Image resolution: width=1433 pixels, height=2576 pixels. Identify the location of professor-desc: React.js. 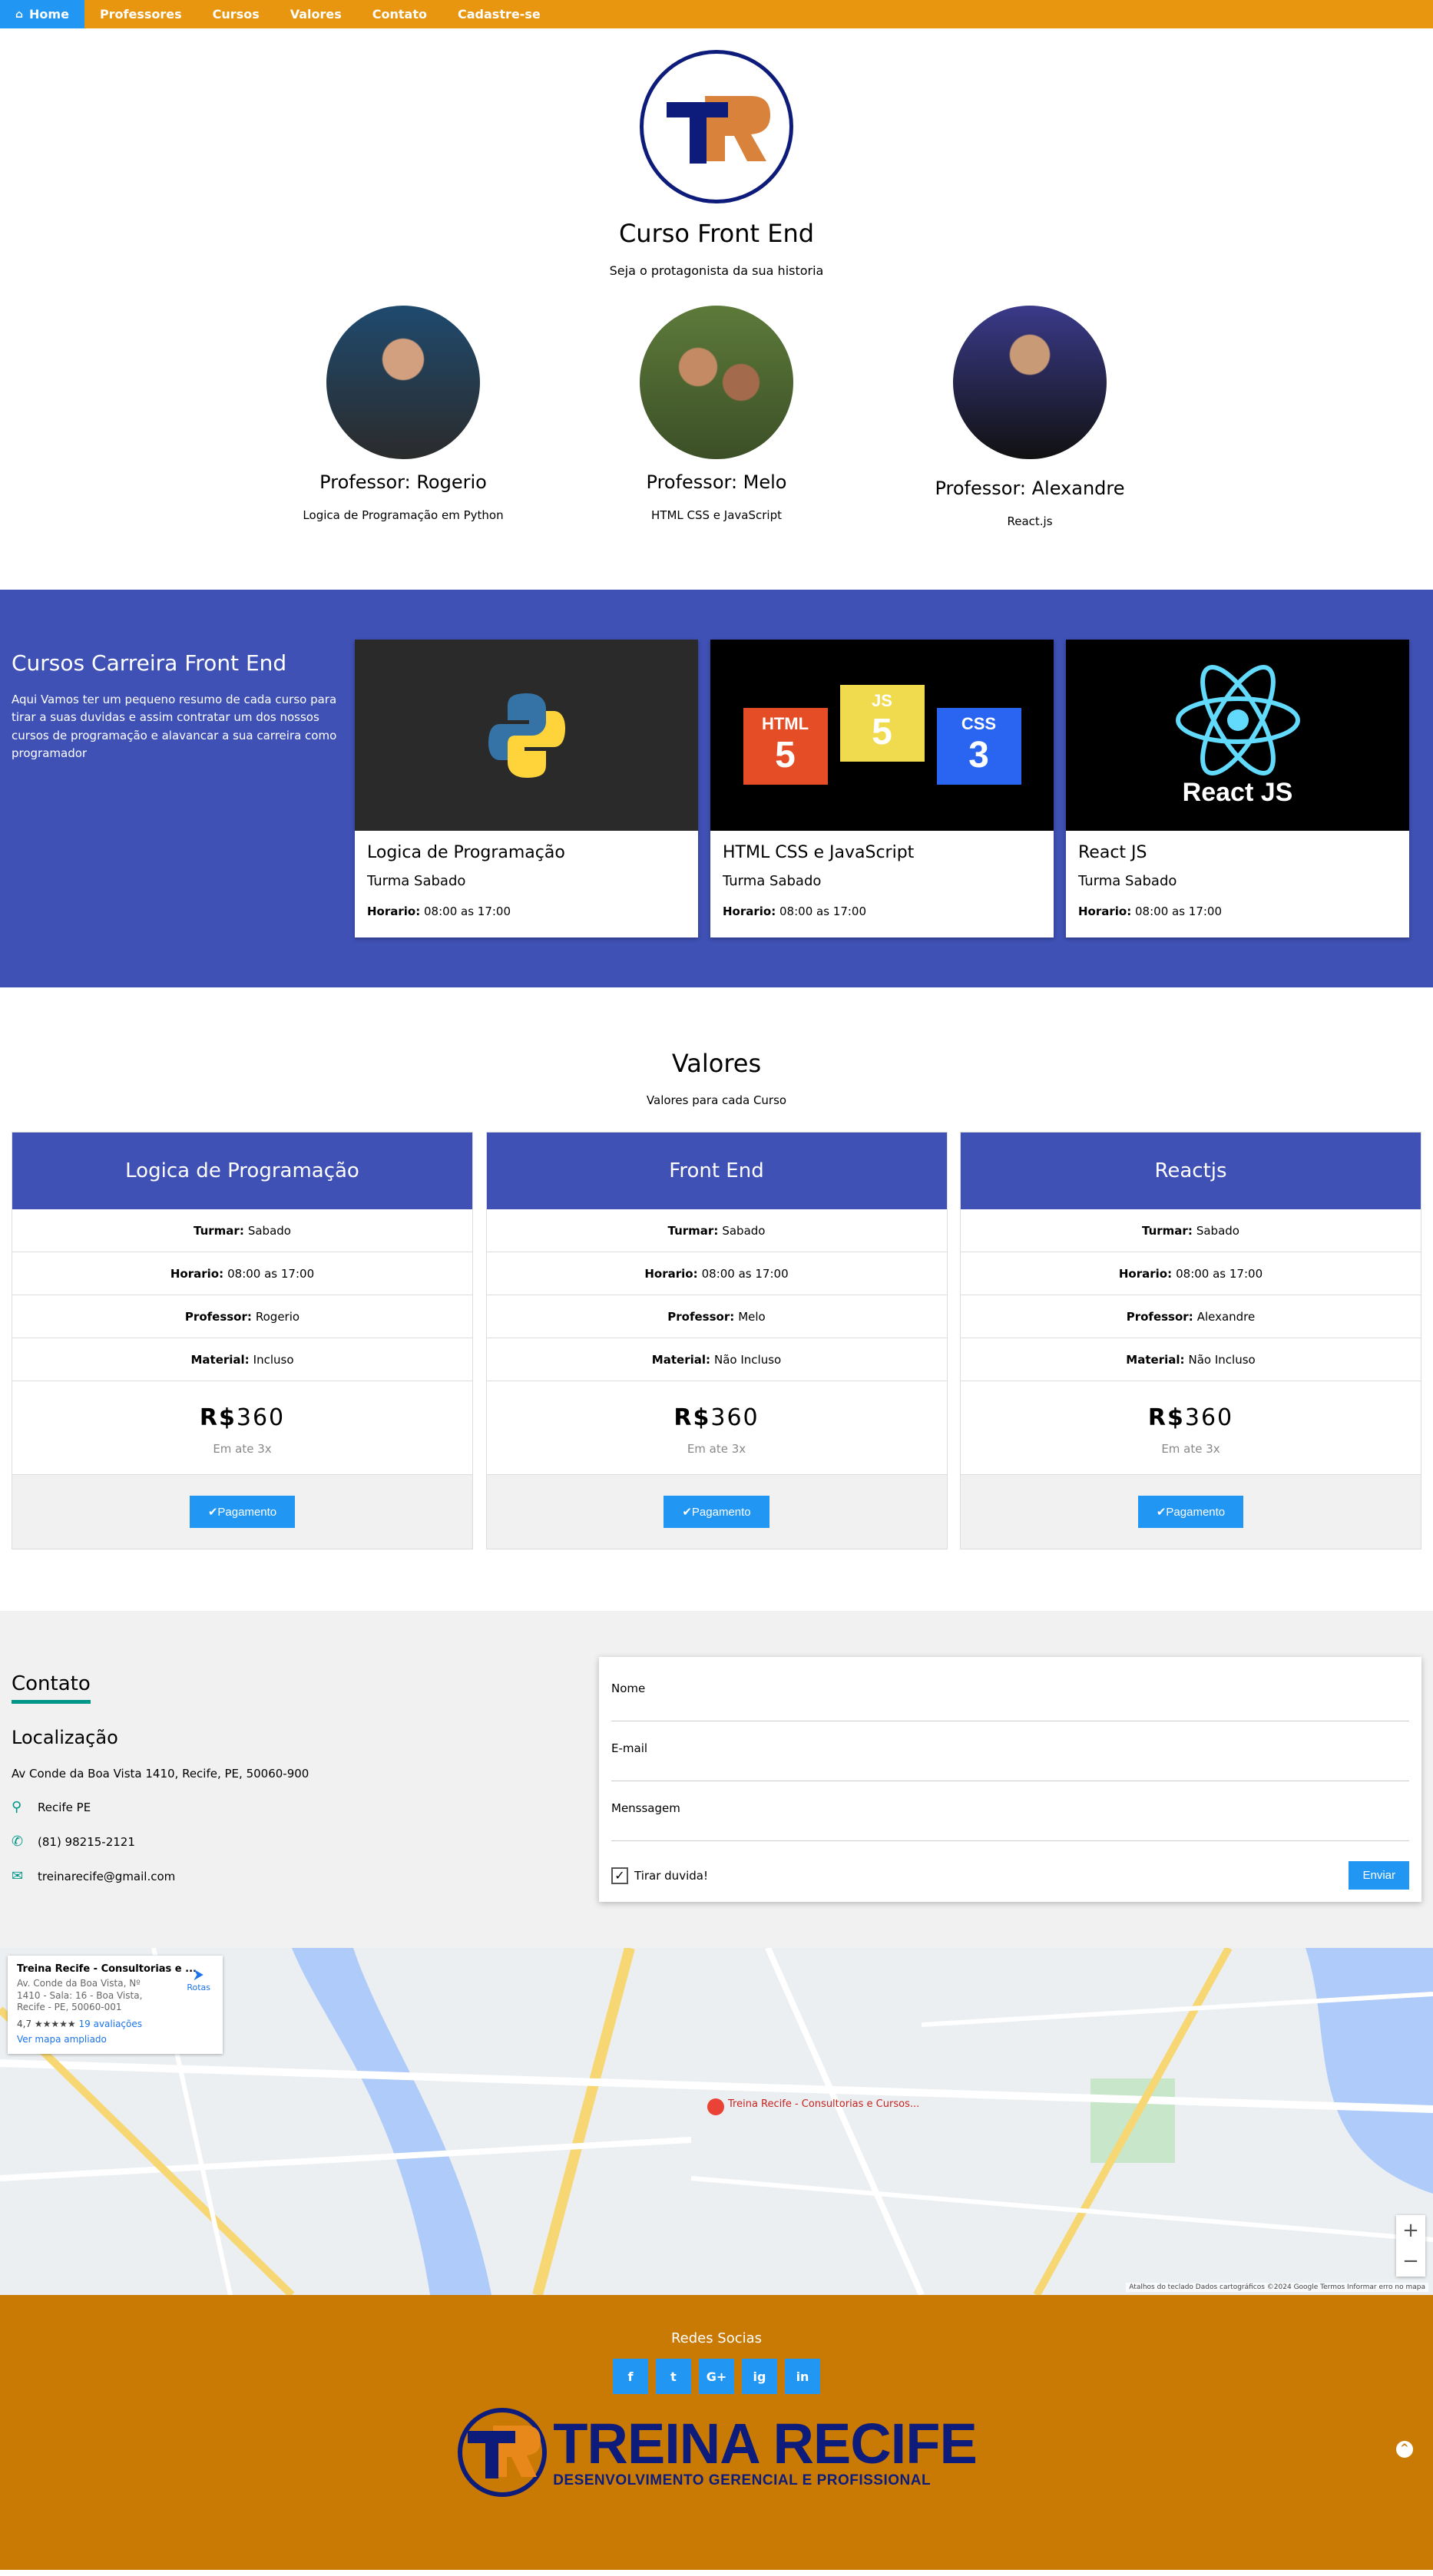
(1030, 521).